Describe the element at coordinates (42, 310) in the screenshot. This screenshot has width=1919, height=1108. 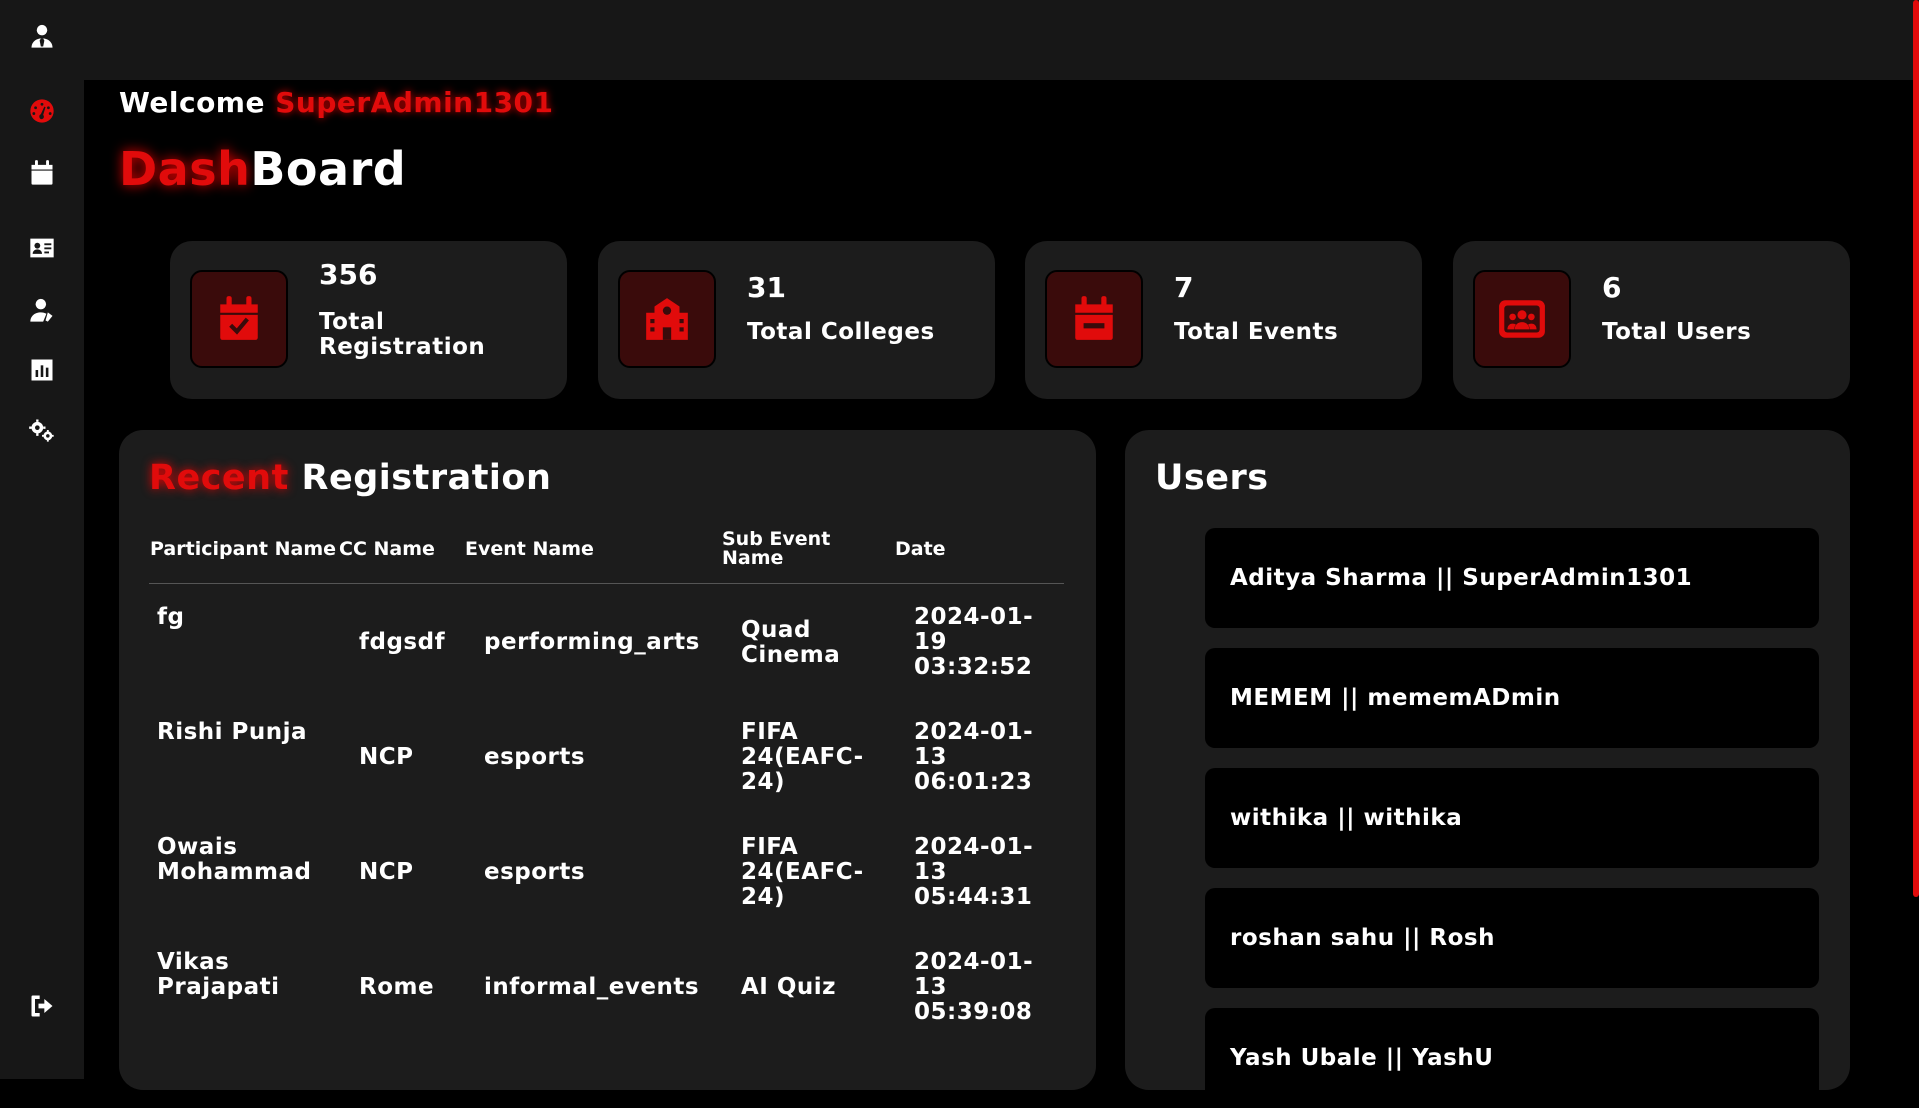
I see `user-icon` at that location.